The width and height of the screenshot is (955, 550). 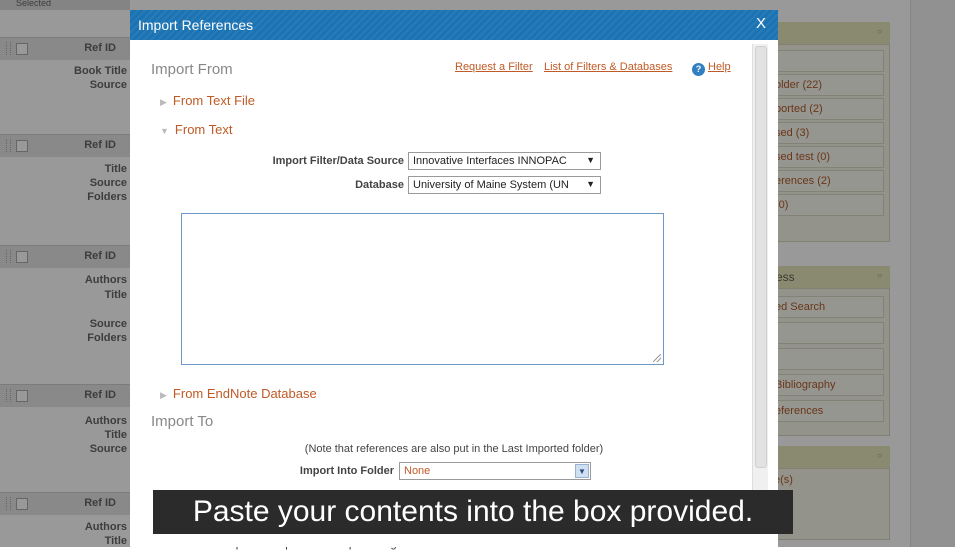 What do you see at coordinates (244, 393) in the screenshot?
I see `expander-label: From EndNote Database` at bounding box center [244, 393].